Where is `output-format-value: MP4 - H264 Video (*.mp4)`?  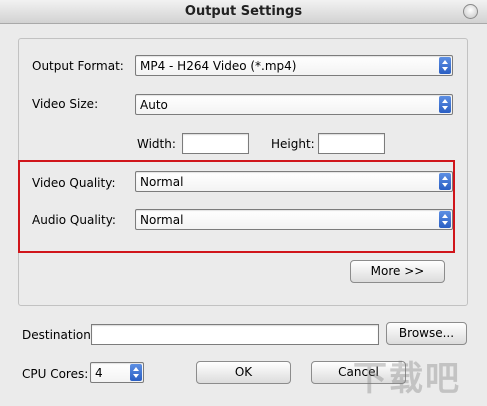 output-format-value: MP4 - H264 Video (*.mp4) is located at coordinates (218, 66).